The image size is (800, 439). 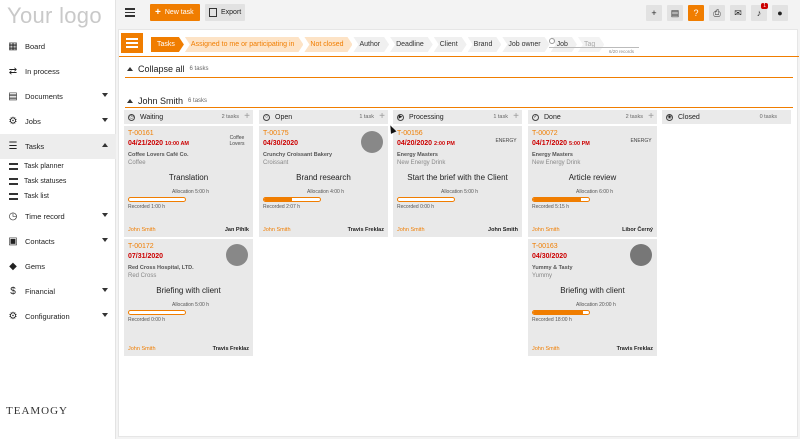 I want to click on help-icon: ?, so click(x=696, y=13).